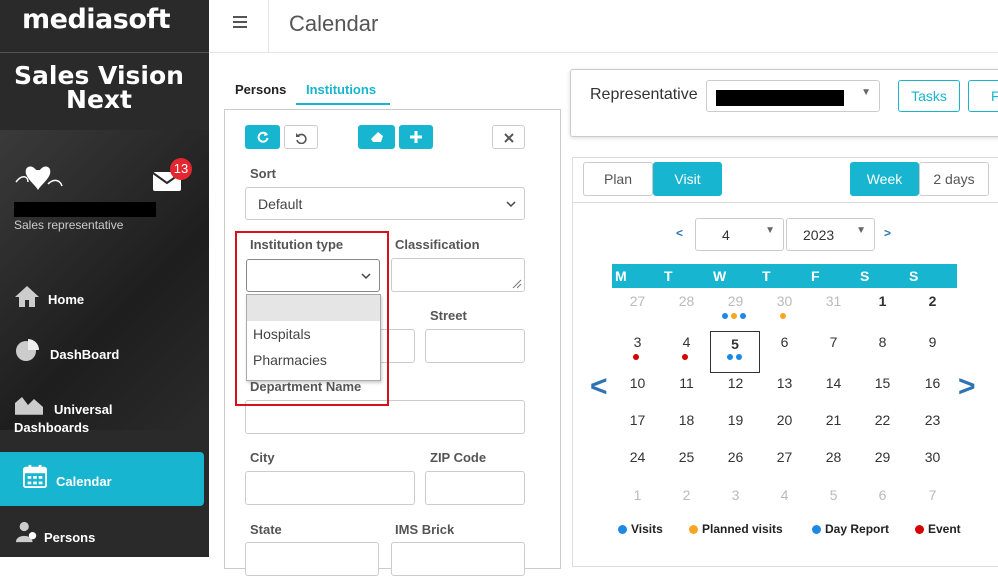 This screenshot has width=998, height=576. I want to click on state-input, so click(312, 559).